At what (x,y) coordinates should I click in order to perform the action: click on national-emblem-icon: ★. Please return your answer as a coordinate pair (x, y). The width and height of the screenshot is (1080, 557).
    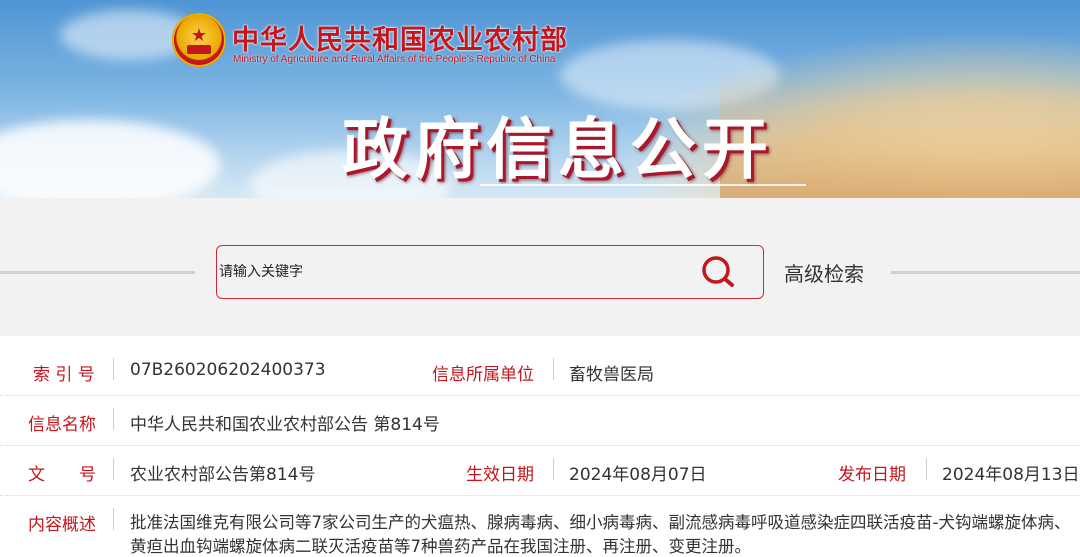
    Looking at the image, I should click on (199, 40).